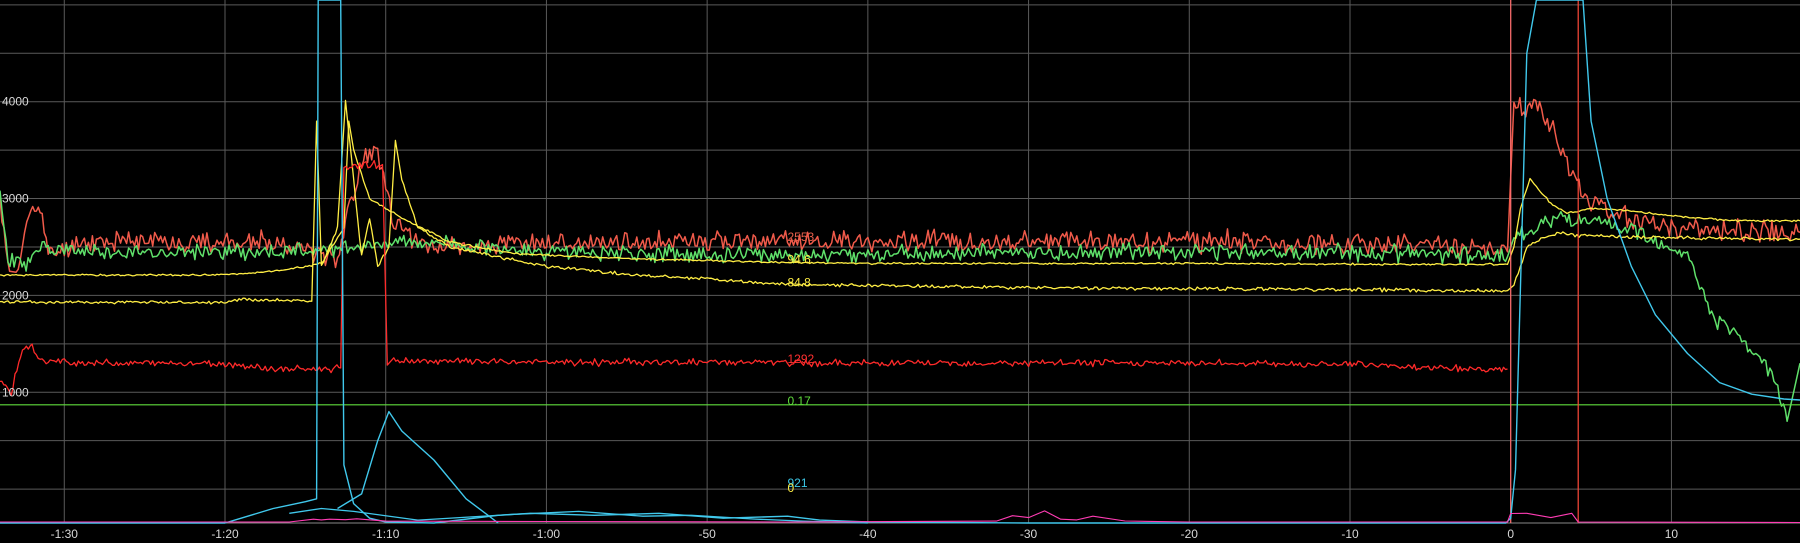 Image resolution: width=1800 pixels, height=543 pixels. What do you see at coordinates (547, 534) in the screenshot?
I see `x-tick-label: -1:00` at bounding box center [547, 534].